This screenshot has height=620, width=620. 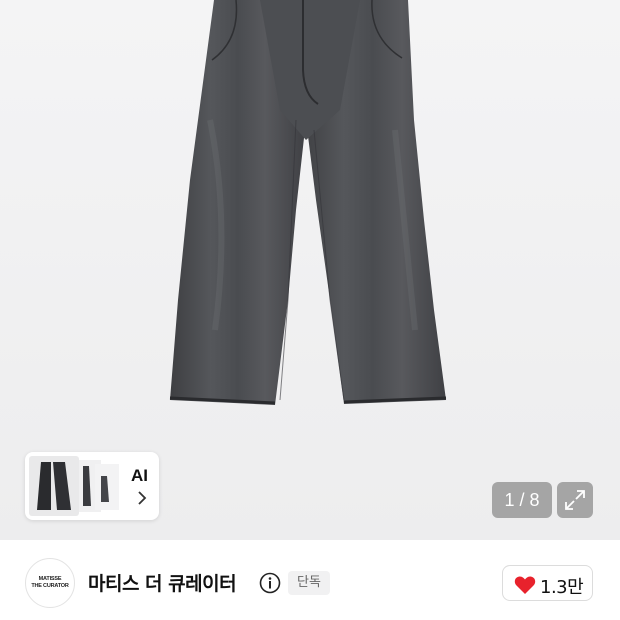 I want to click on brand-logo-line2: THE CURATOR, so click(x=50, y=586).